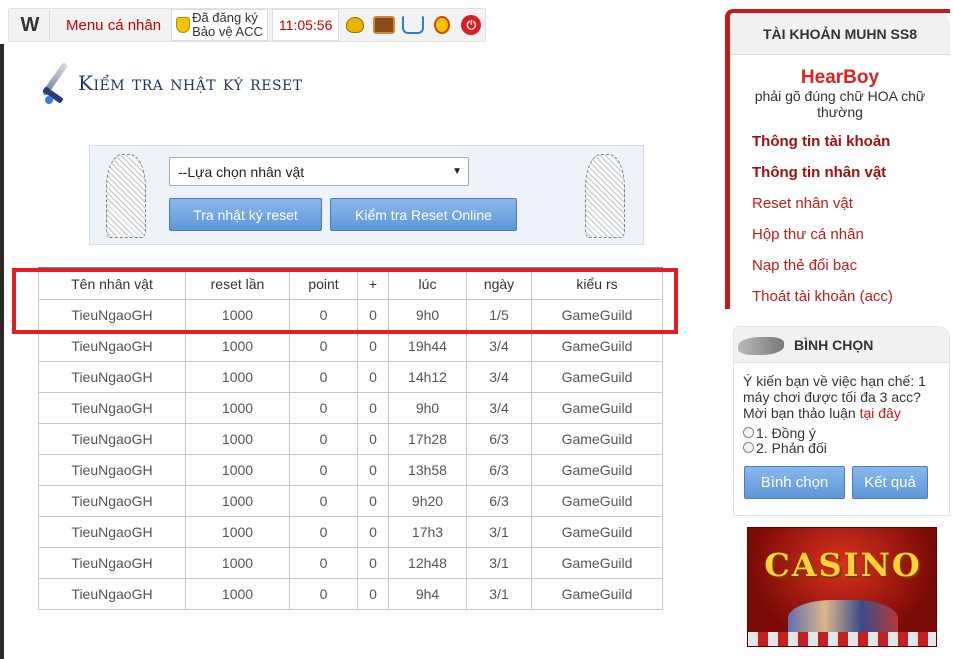 This screenshot has height=659, width=953. Describe the element at coordinates (237, 283) in the screenshot. I see `col-reset-count: reset lần` at that location.